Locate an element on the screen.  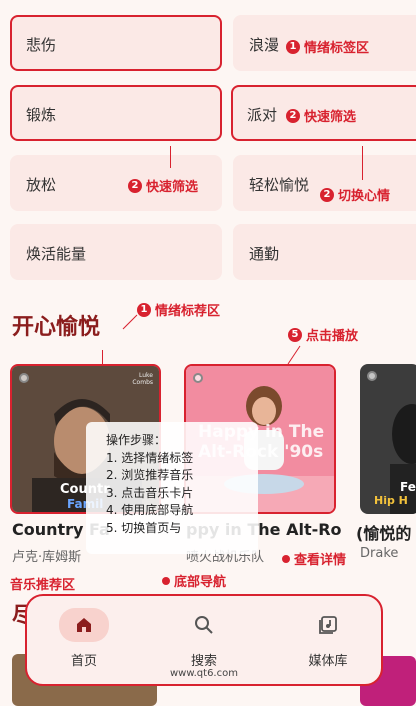
album-artist: Drake is located at coordinates (388, 553).